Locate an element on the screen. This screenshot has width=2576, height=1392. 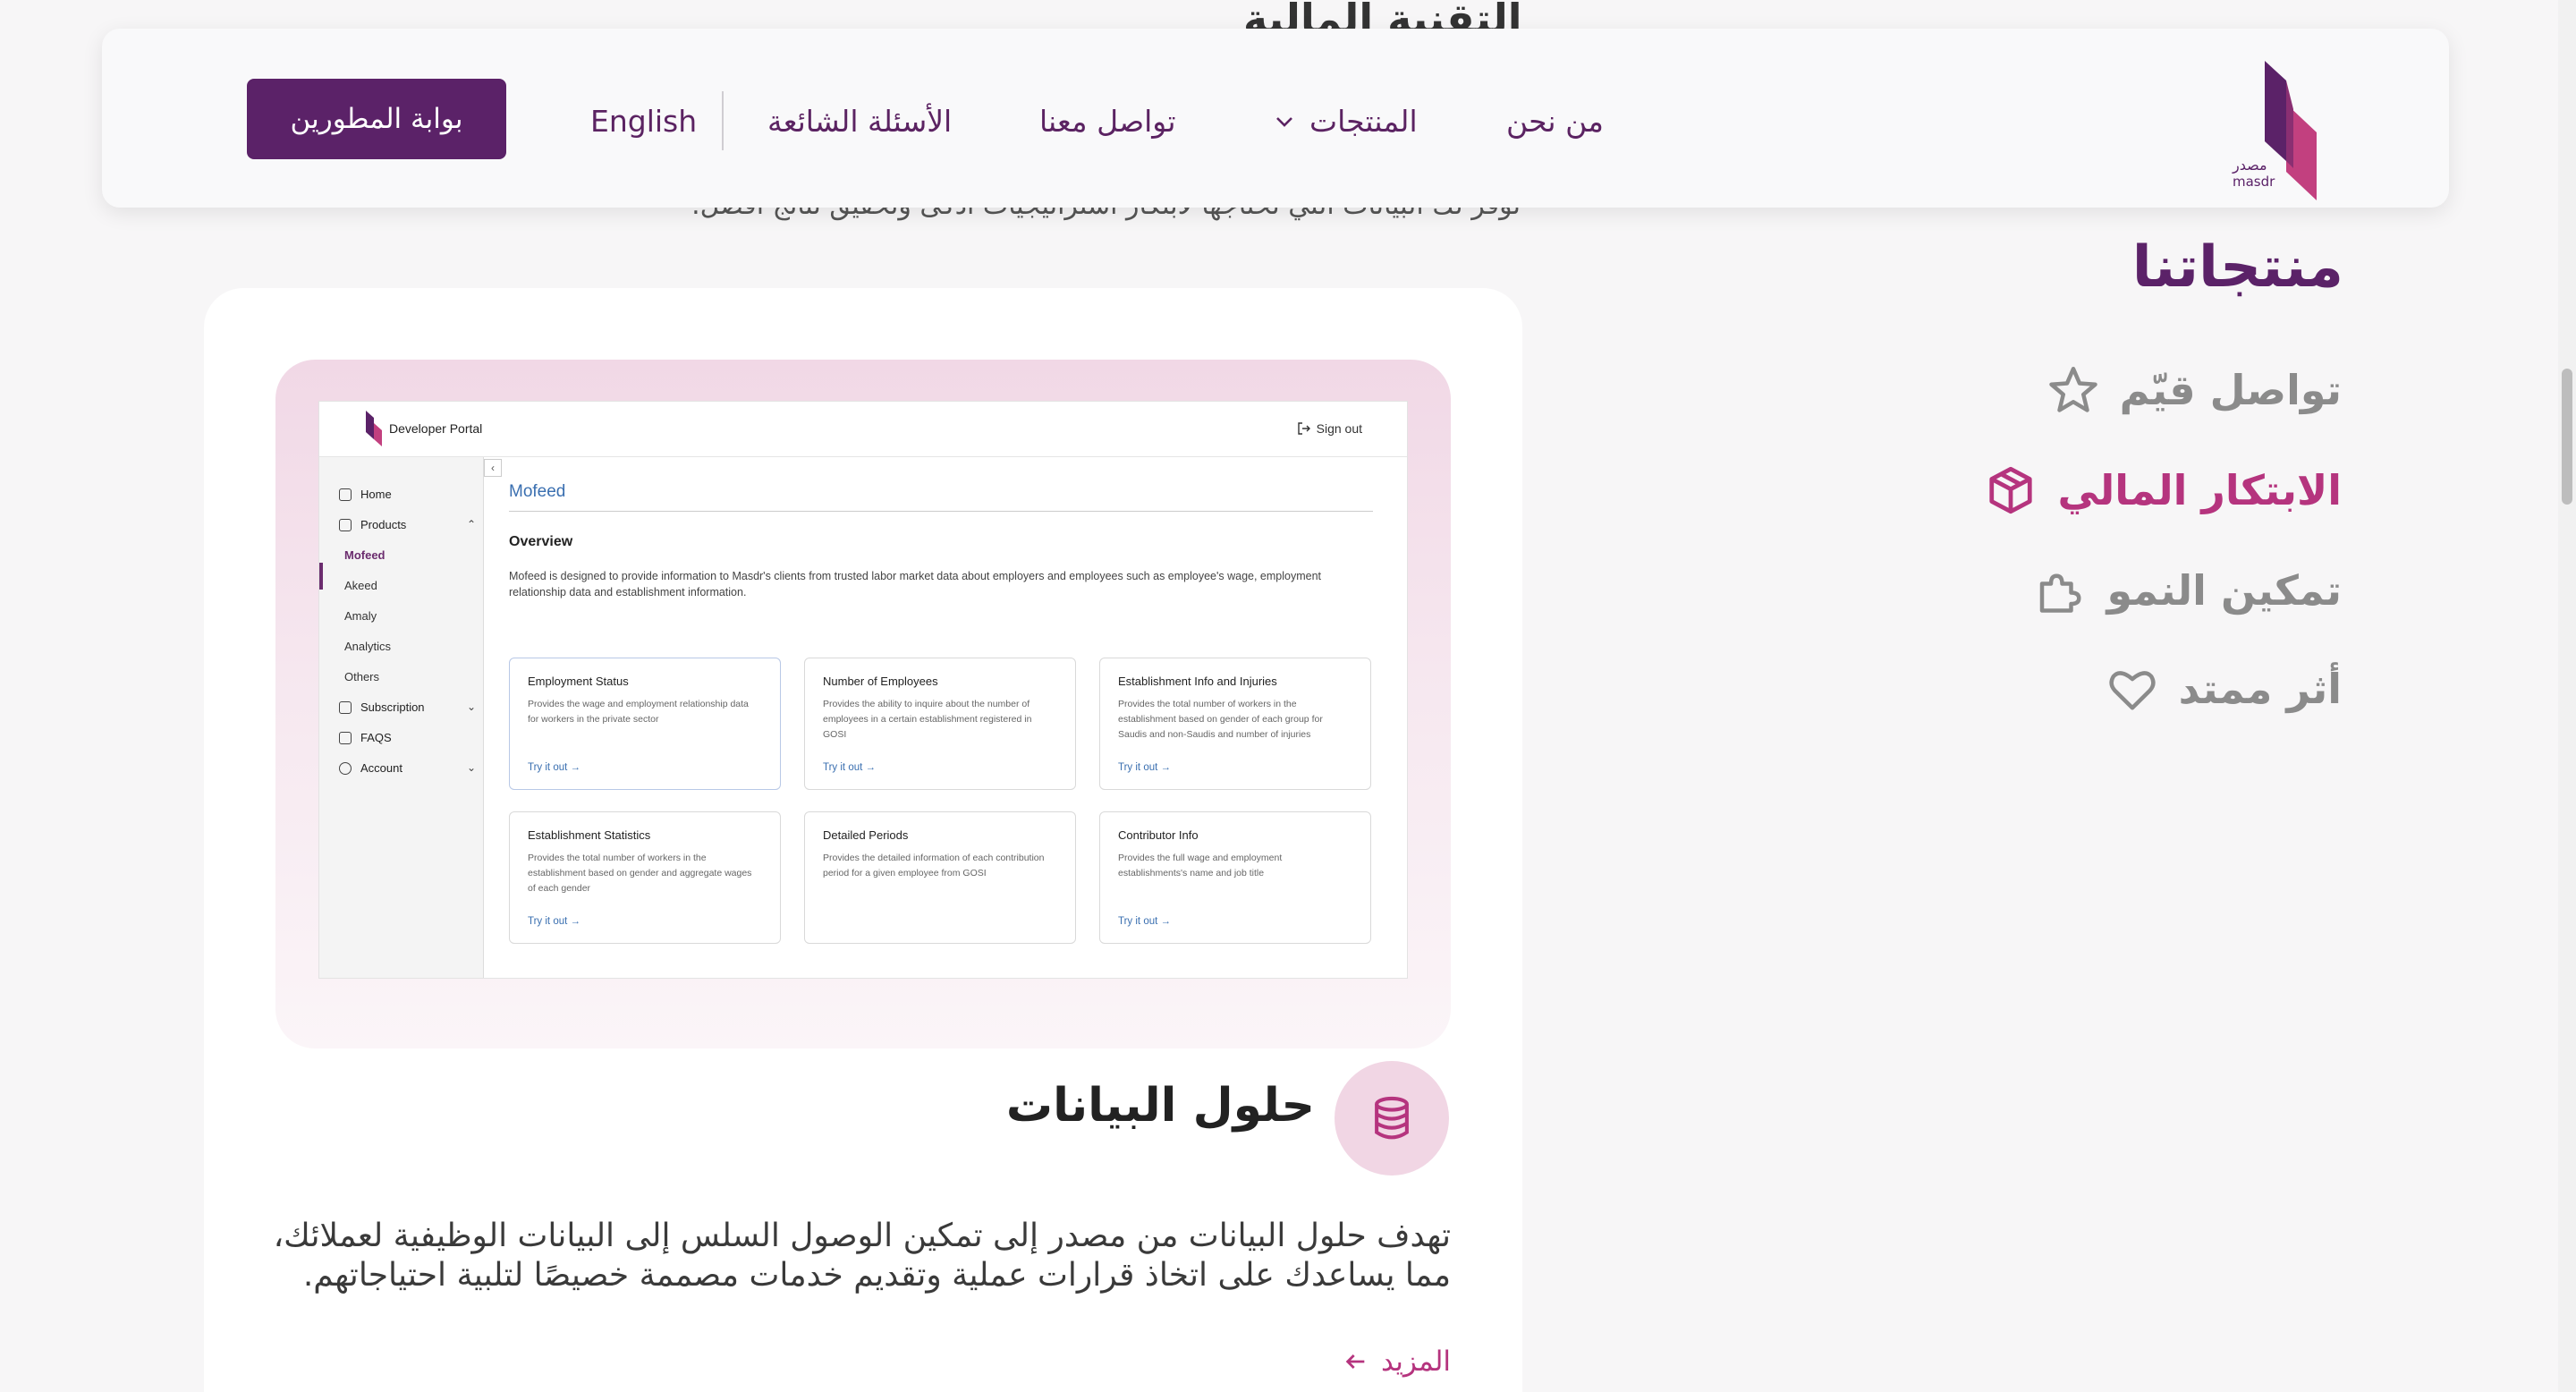
sidebar-item-growth-enablement: تمكين النمو is located at coordinates (2187, 590).